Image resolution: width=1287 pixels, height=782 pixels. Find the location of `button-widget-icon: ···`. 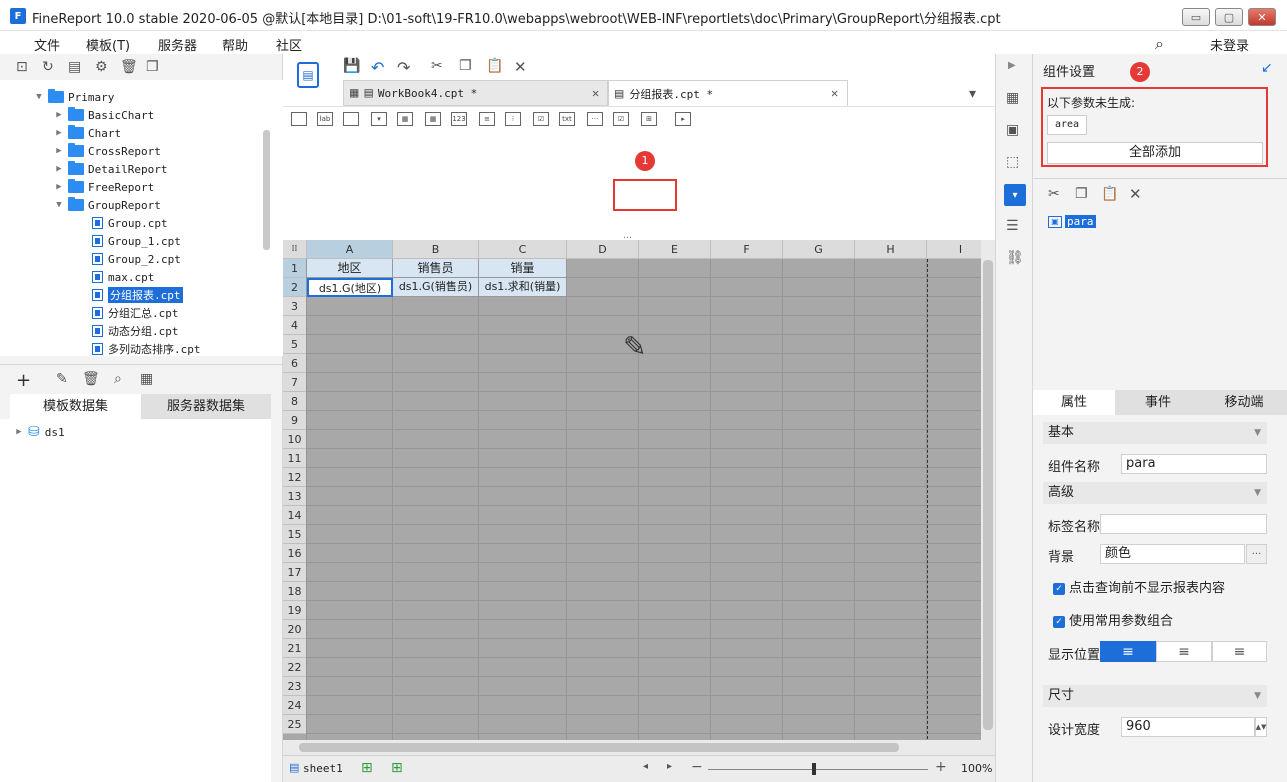

button-widget-icon: ··· is located at coordinates (595, 119).